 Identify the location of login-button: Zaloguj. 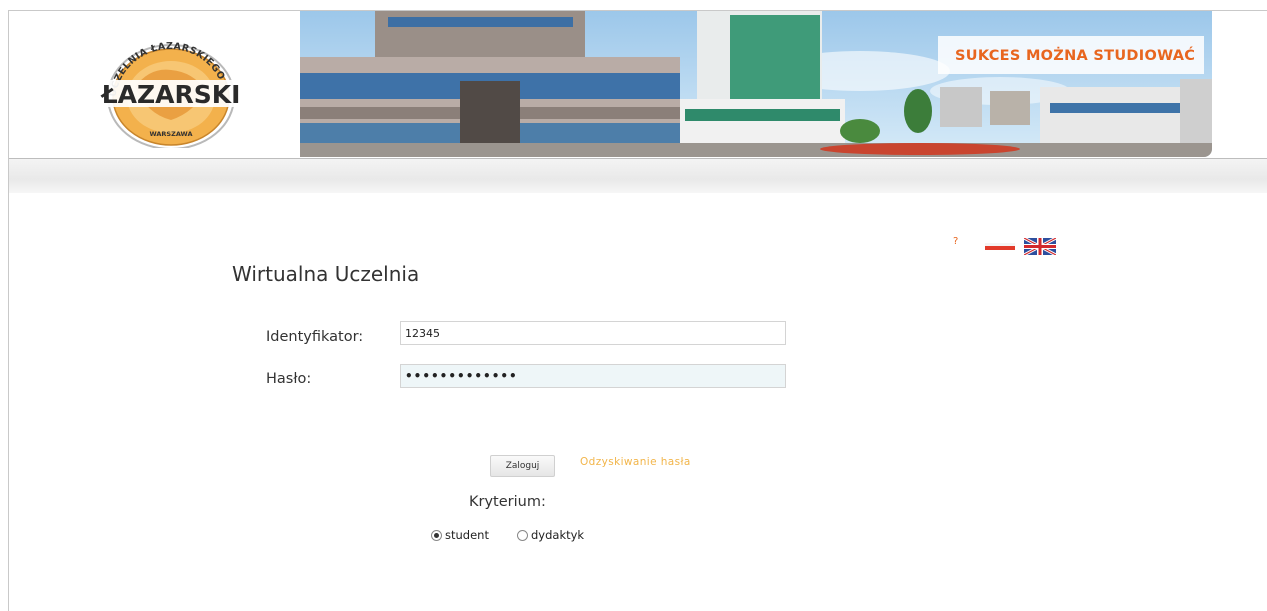
(522, 466).